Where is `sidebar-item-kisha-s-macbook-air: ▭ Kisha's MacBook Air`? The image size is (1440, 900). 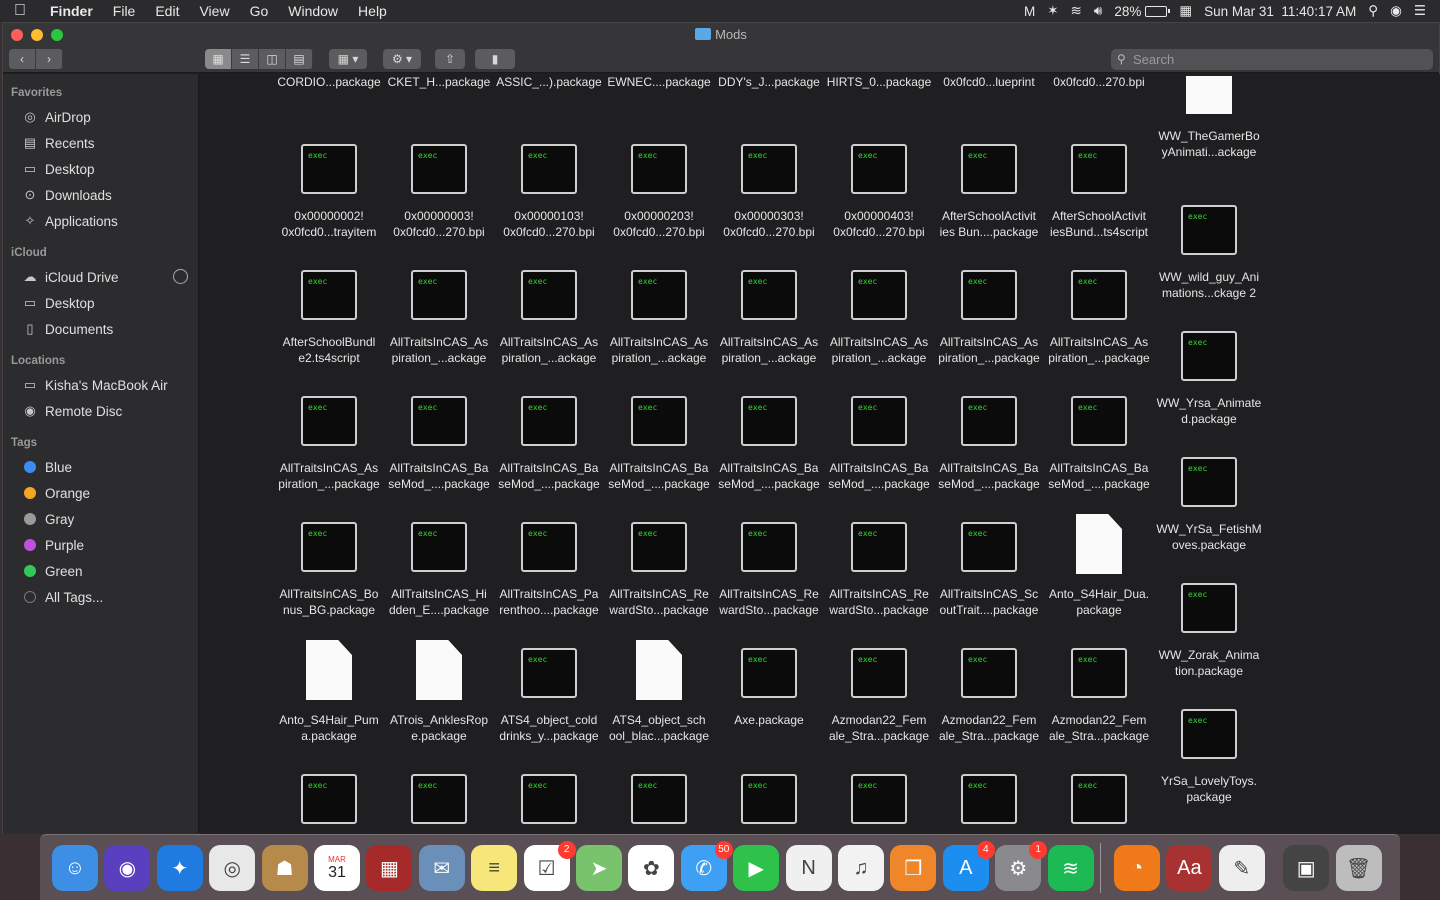
sidebar-item-kisha-s-macbook-air: ▭ Kisha's MacBook Air is located at coordinates (100, 385).